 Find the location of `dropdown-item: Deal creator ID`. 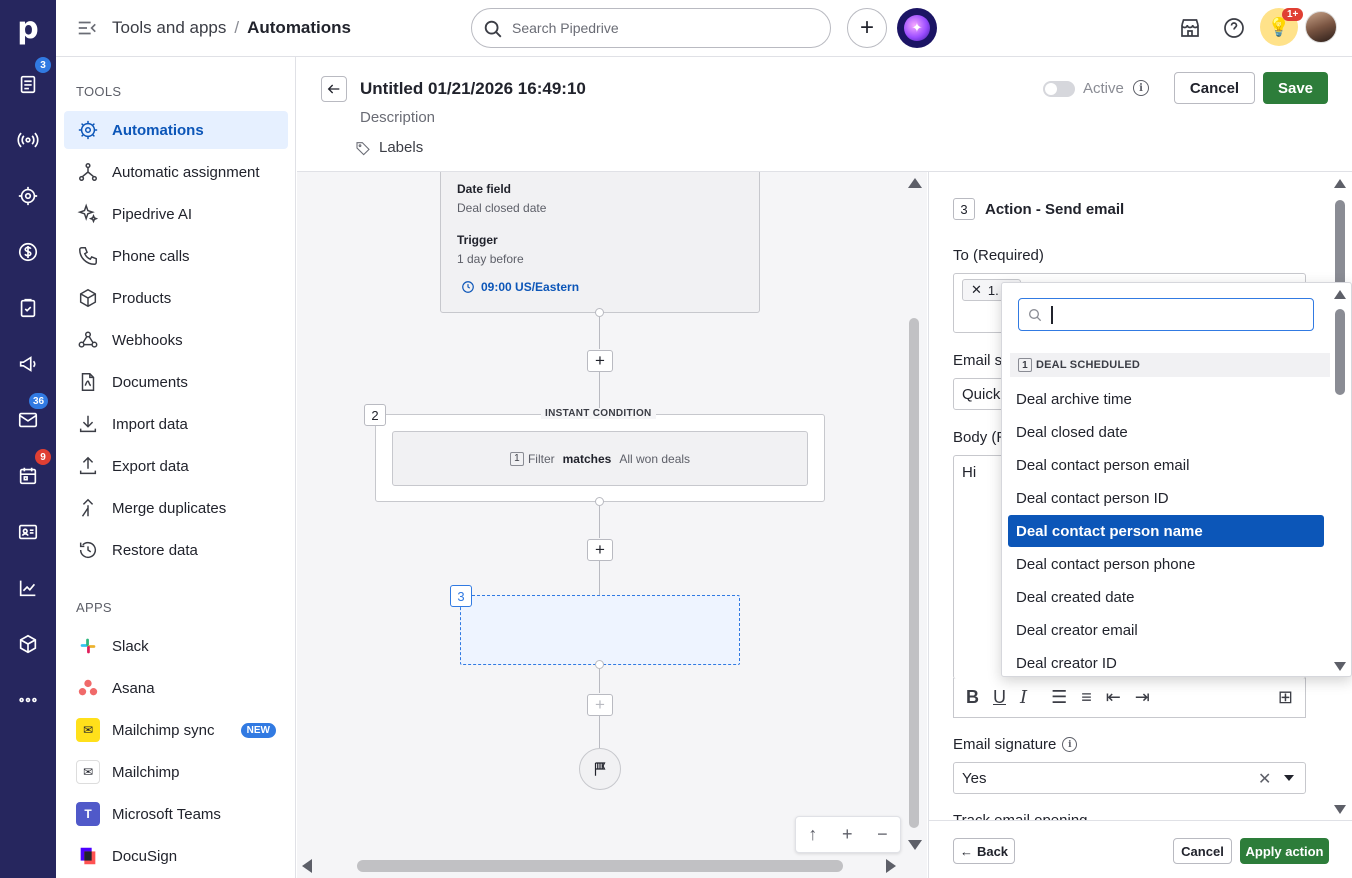

dropdown-item: Deal creator ID is located at coordinates (1166, 661).